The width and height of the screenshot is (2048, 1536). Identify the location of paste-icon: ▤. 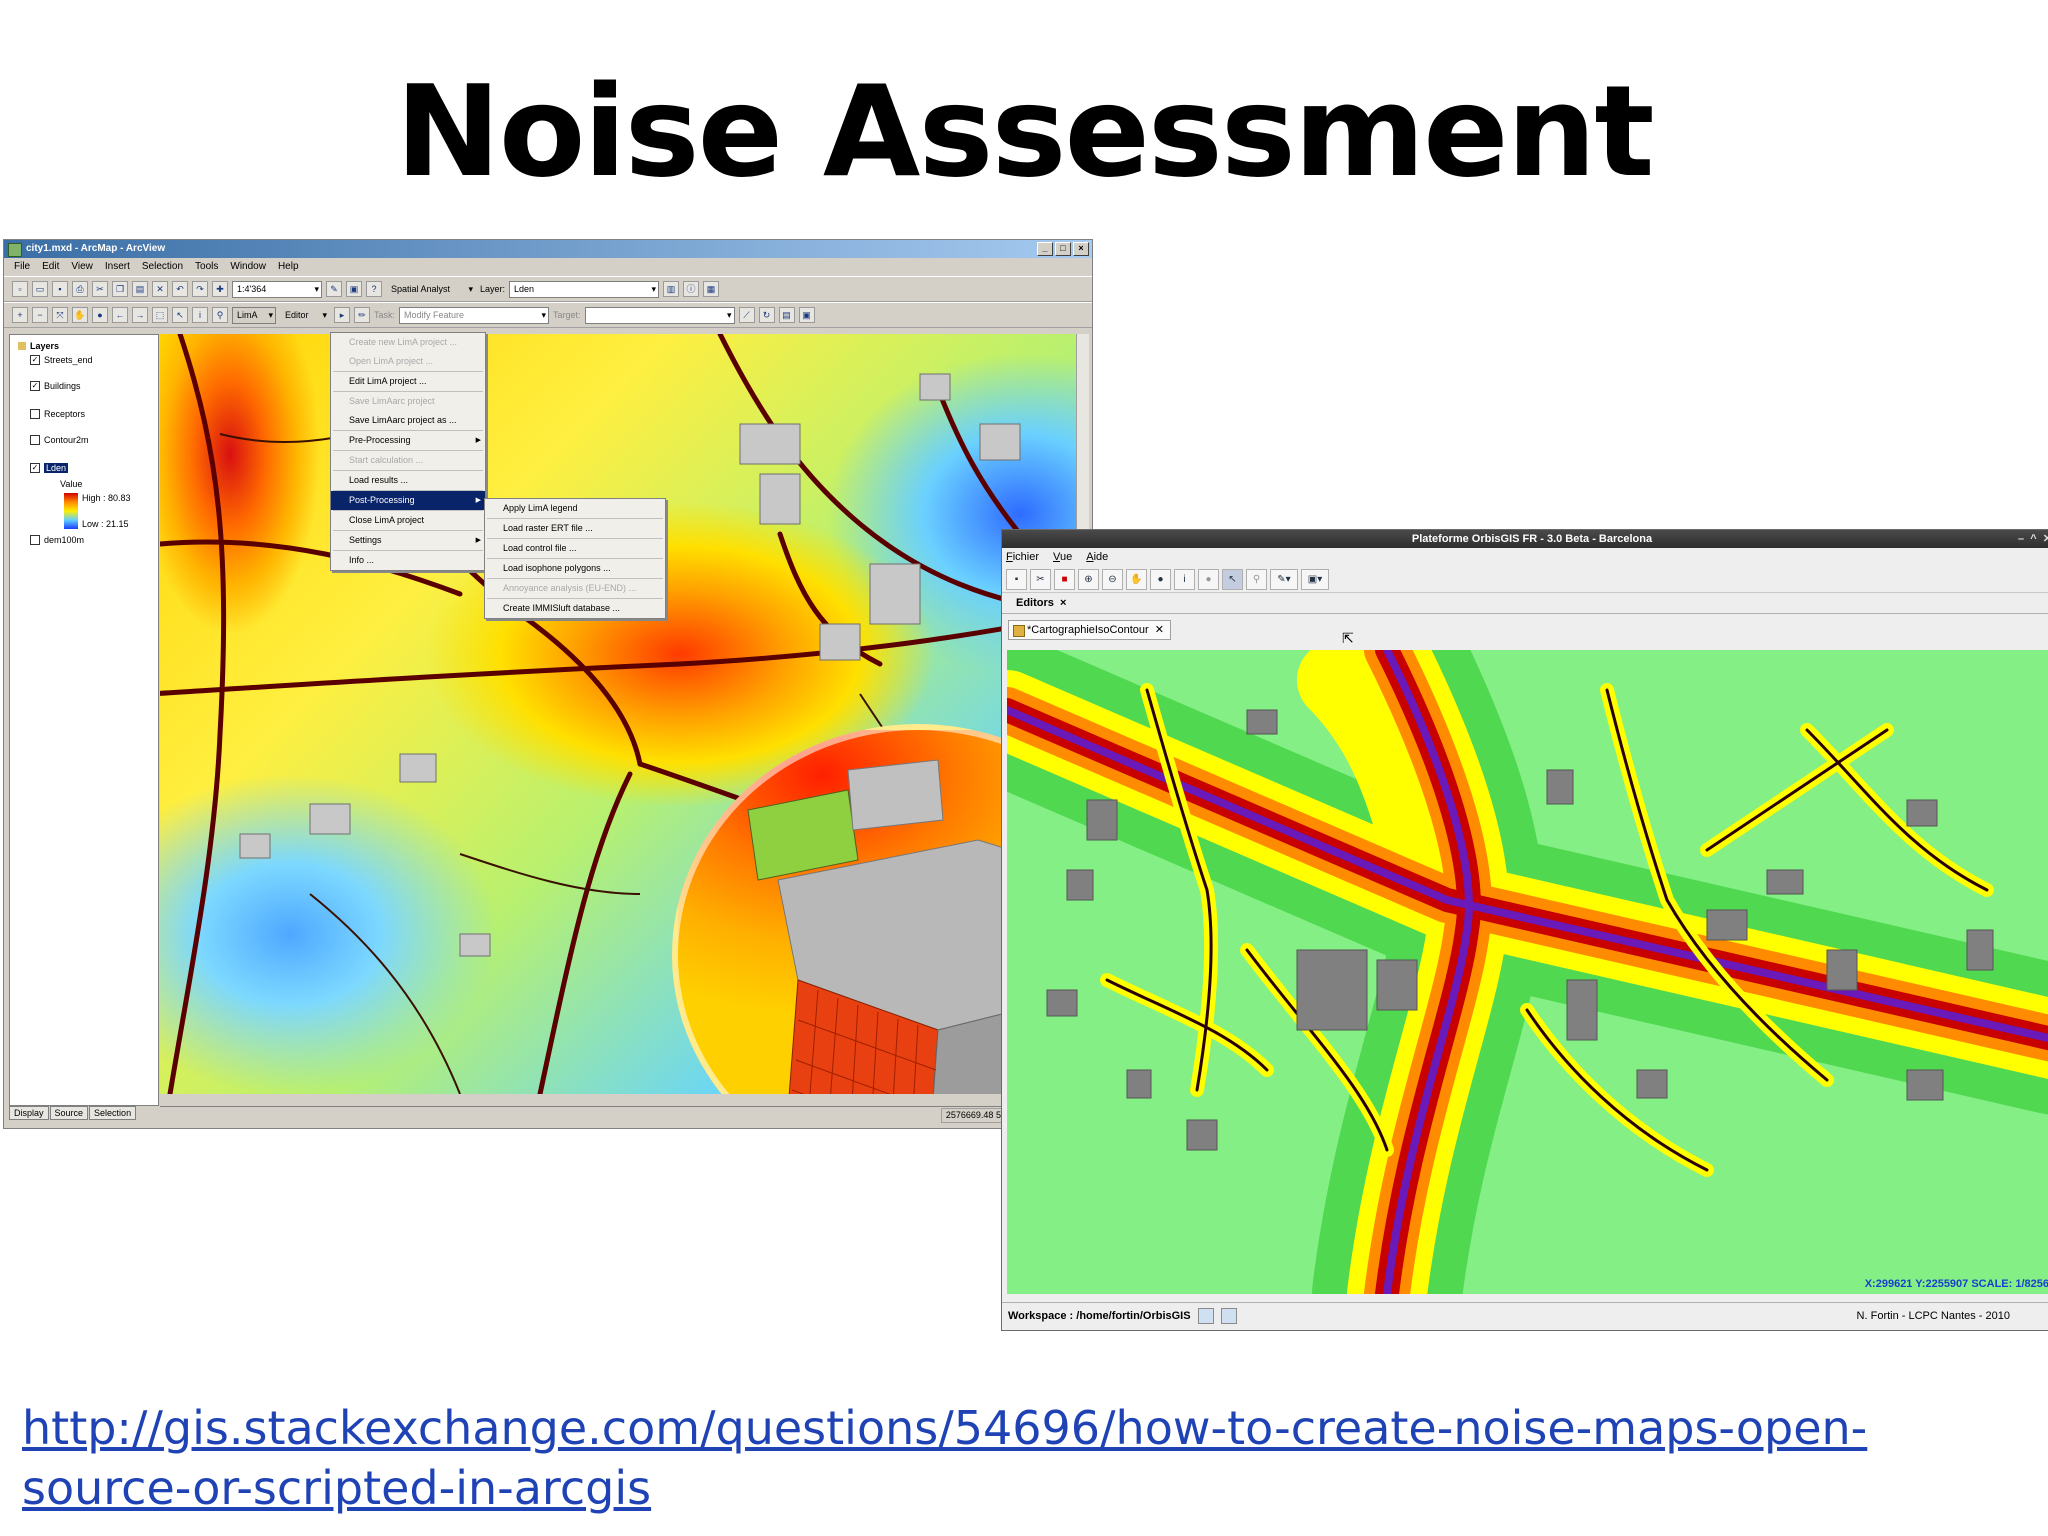
(140, 289).